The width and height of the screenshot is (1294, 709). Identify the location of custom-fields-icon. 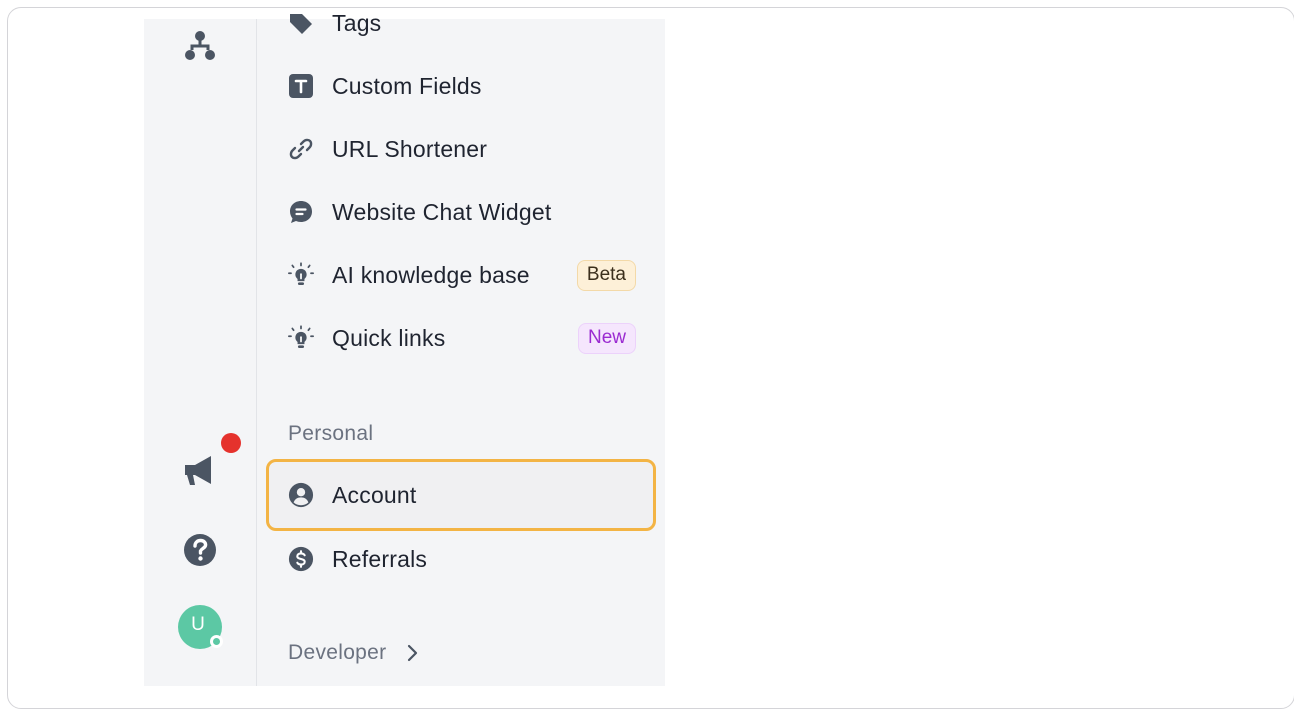
(301, 86).